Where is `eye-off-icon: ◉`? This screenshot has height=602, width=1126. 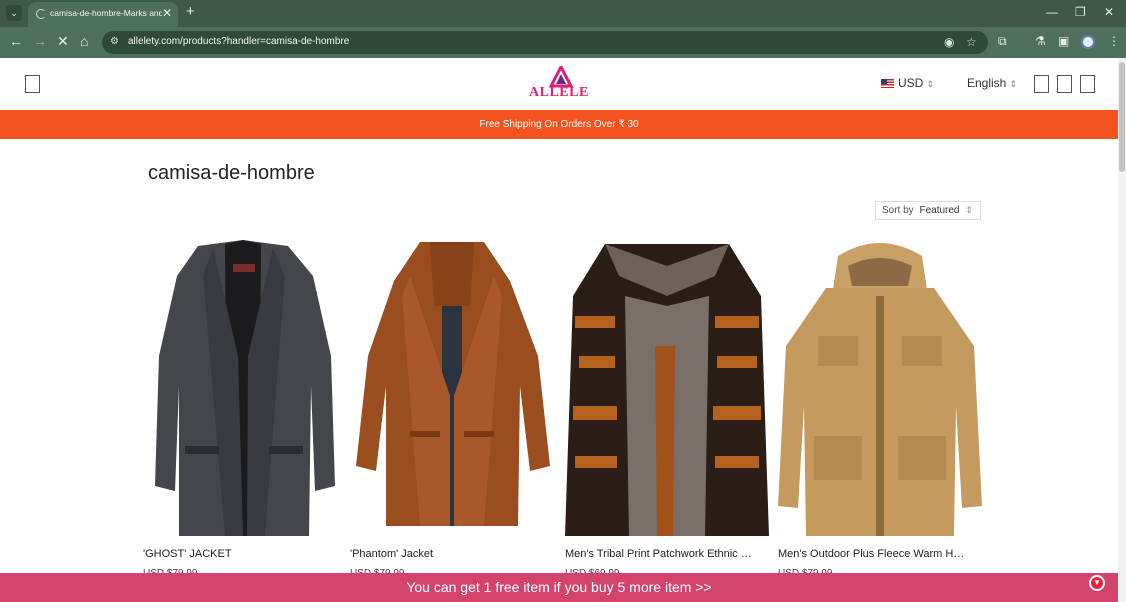
eye-off-icon: ◉ is located at coordinates (949, 42).